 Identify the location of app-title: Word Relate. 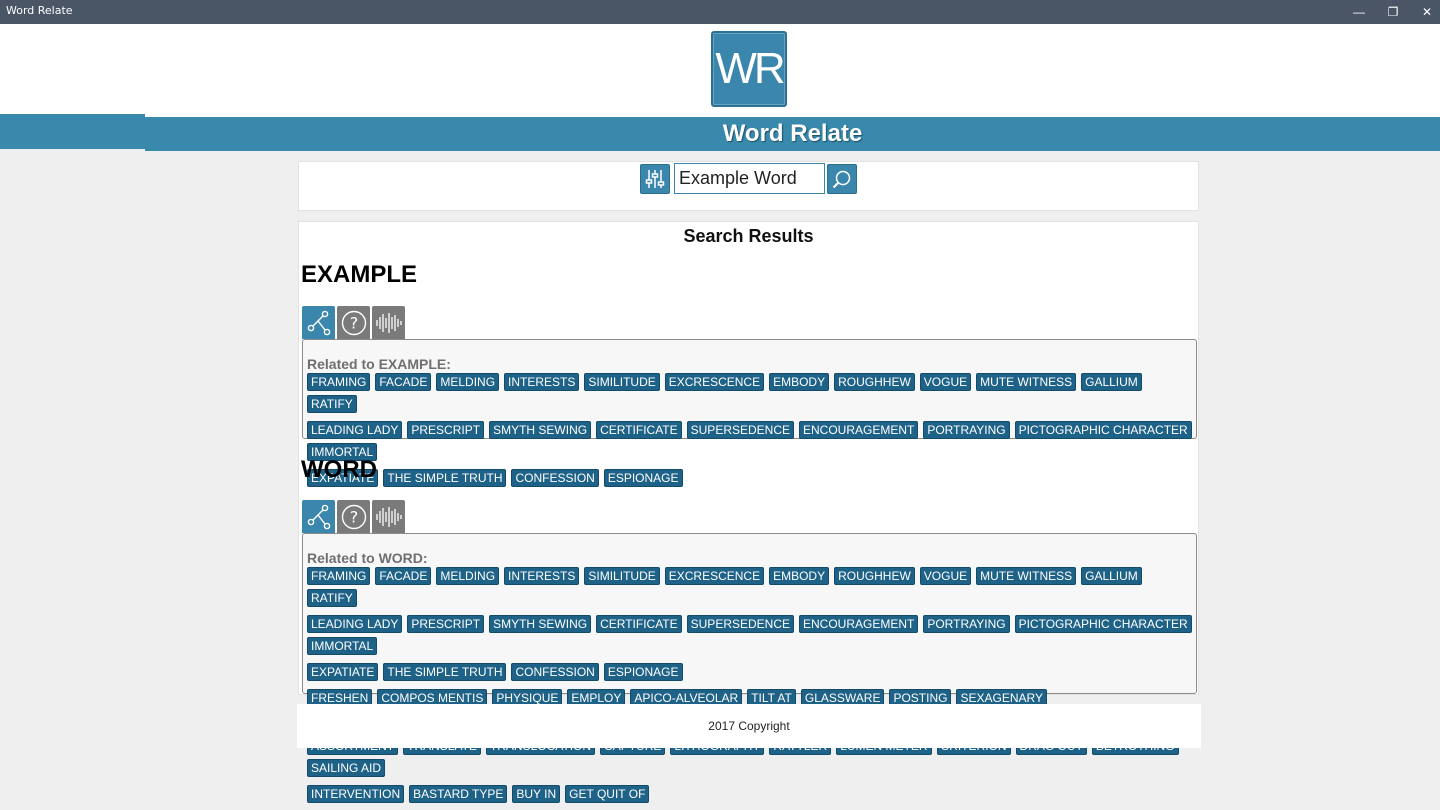
(792, 133).